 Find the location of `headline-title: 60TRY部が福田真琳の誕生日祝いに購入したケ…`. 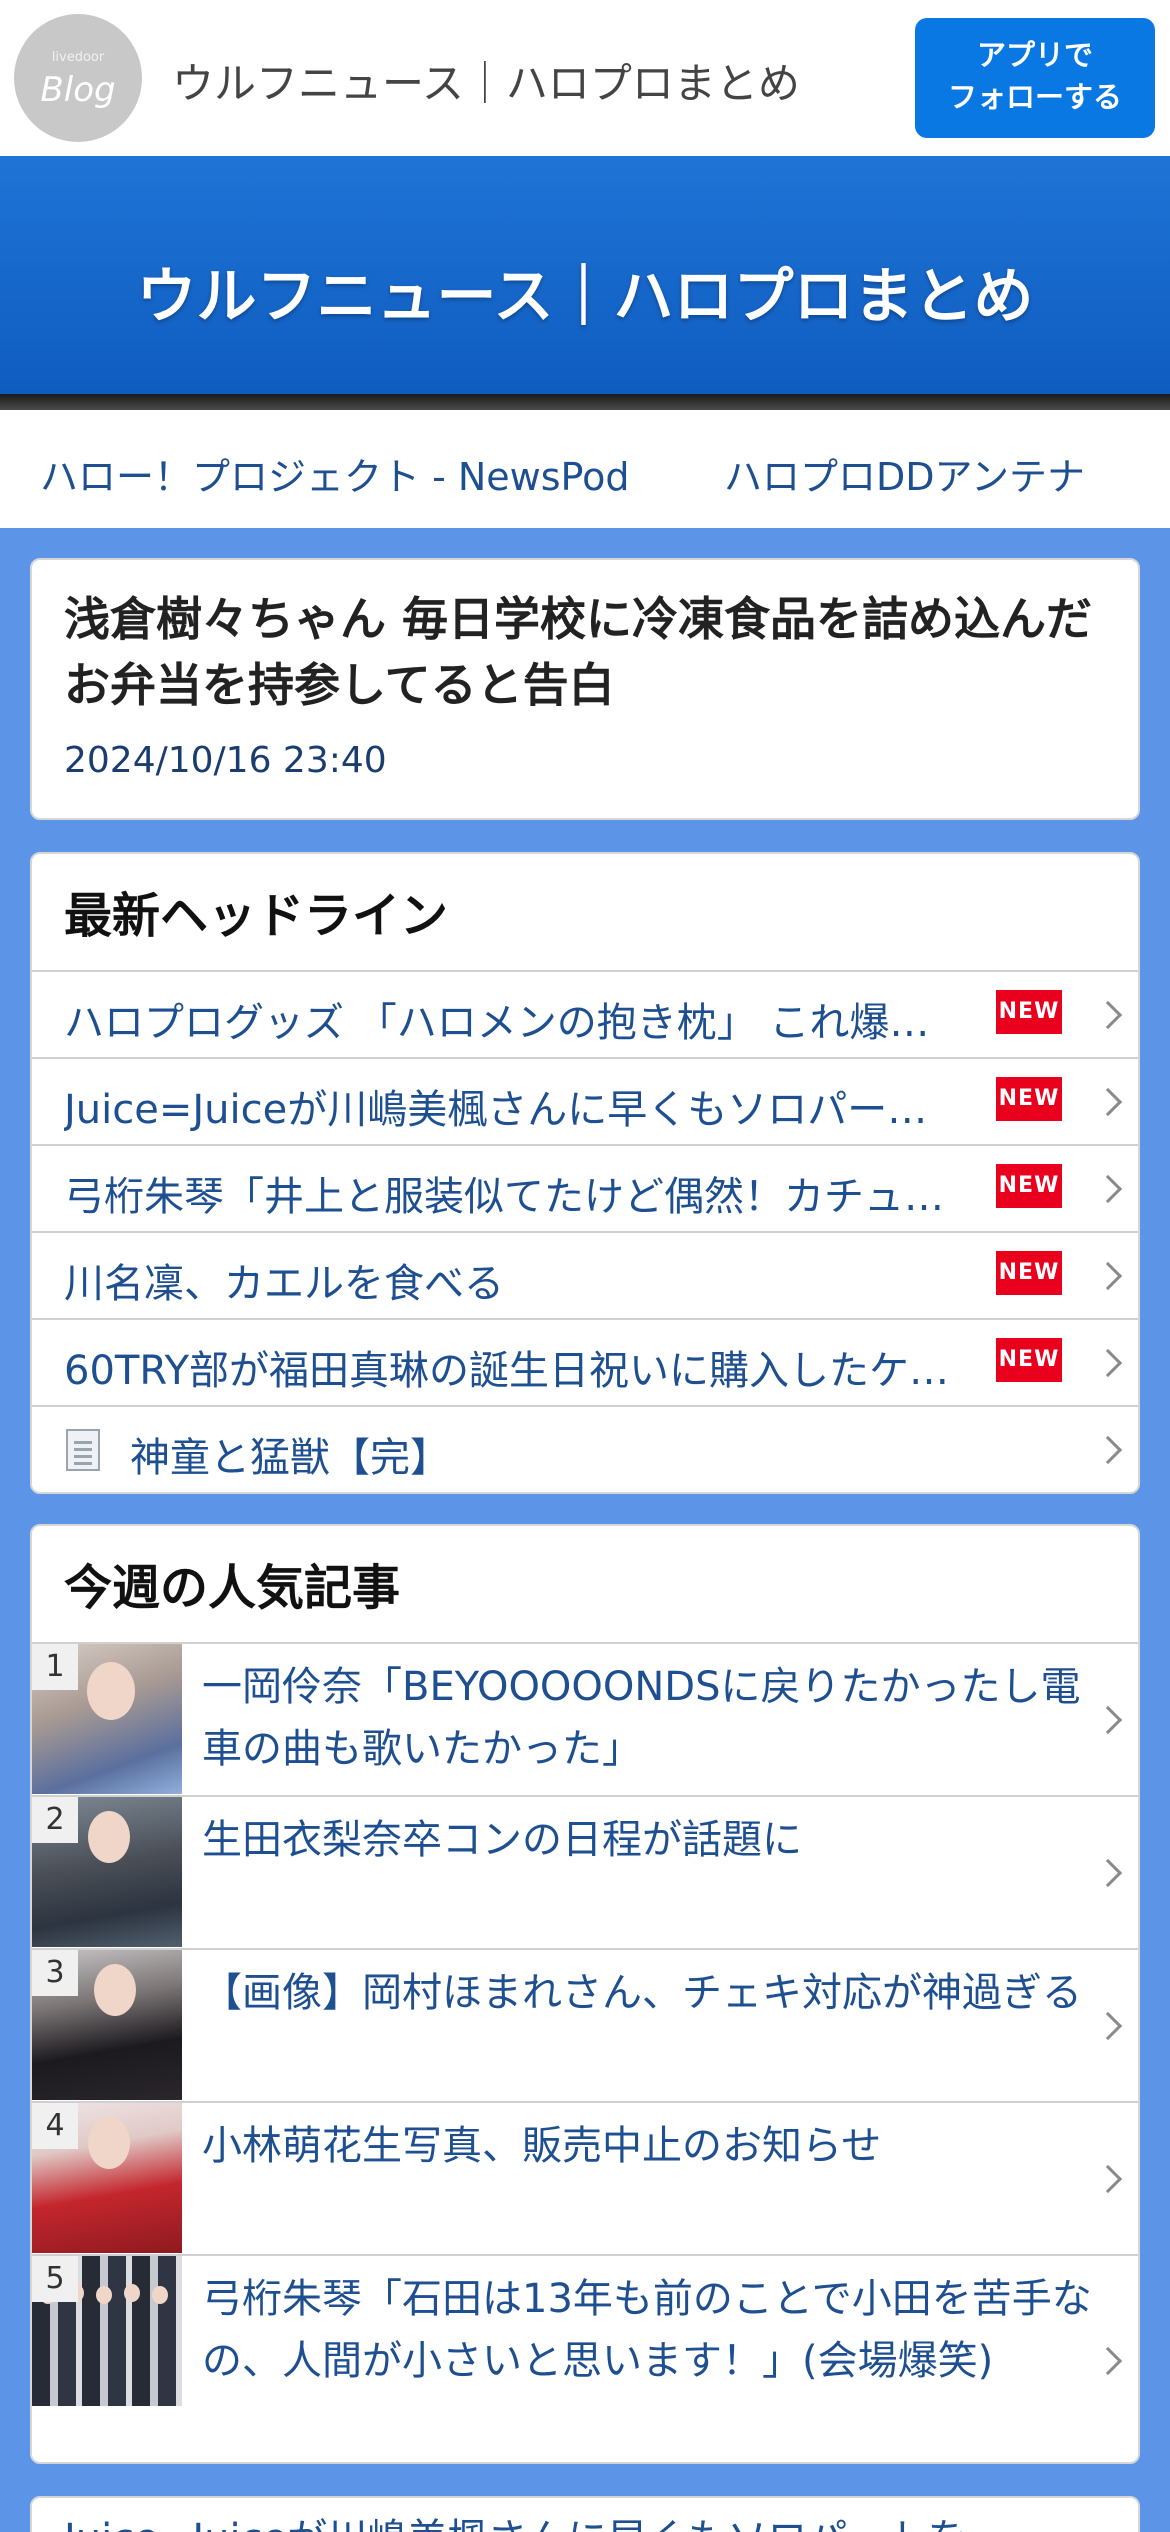

headline-title: 60TRY部が福田真琳の誕生日祝いに購入したケ… is located at coordinates (506, 1371).